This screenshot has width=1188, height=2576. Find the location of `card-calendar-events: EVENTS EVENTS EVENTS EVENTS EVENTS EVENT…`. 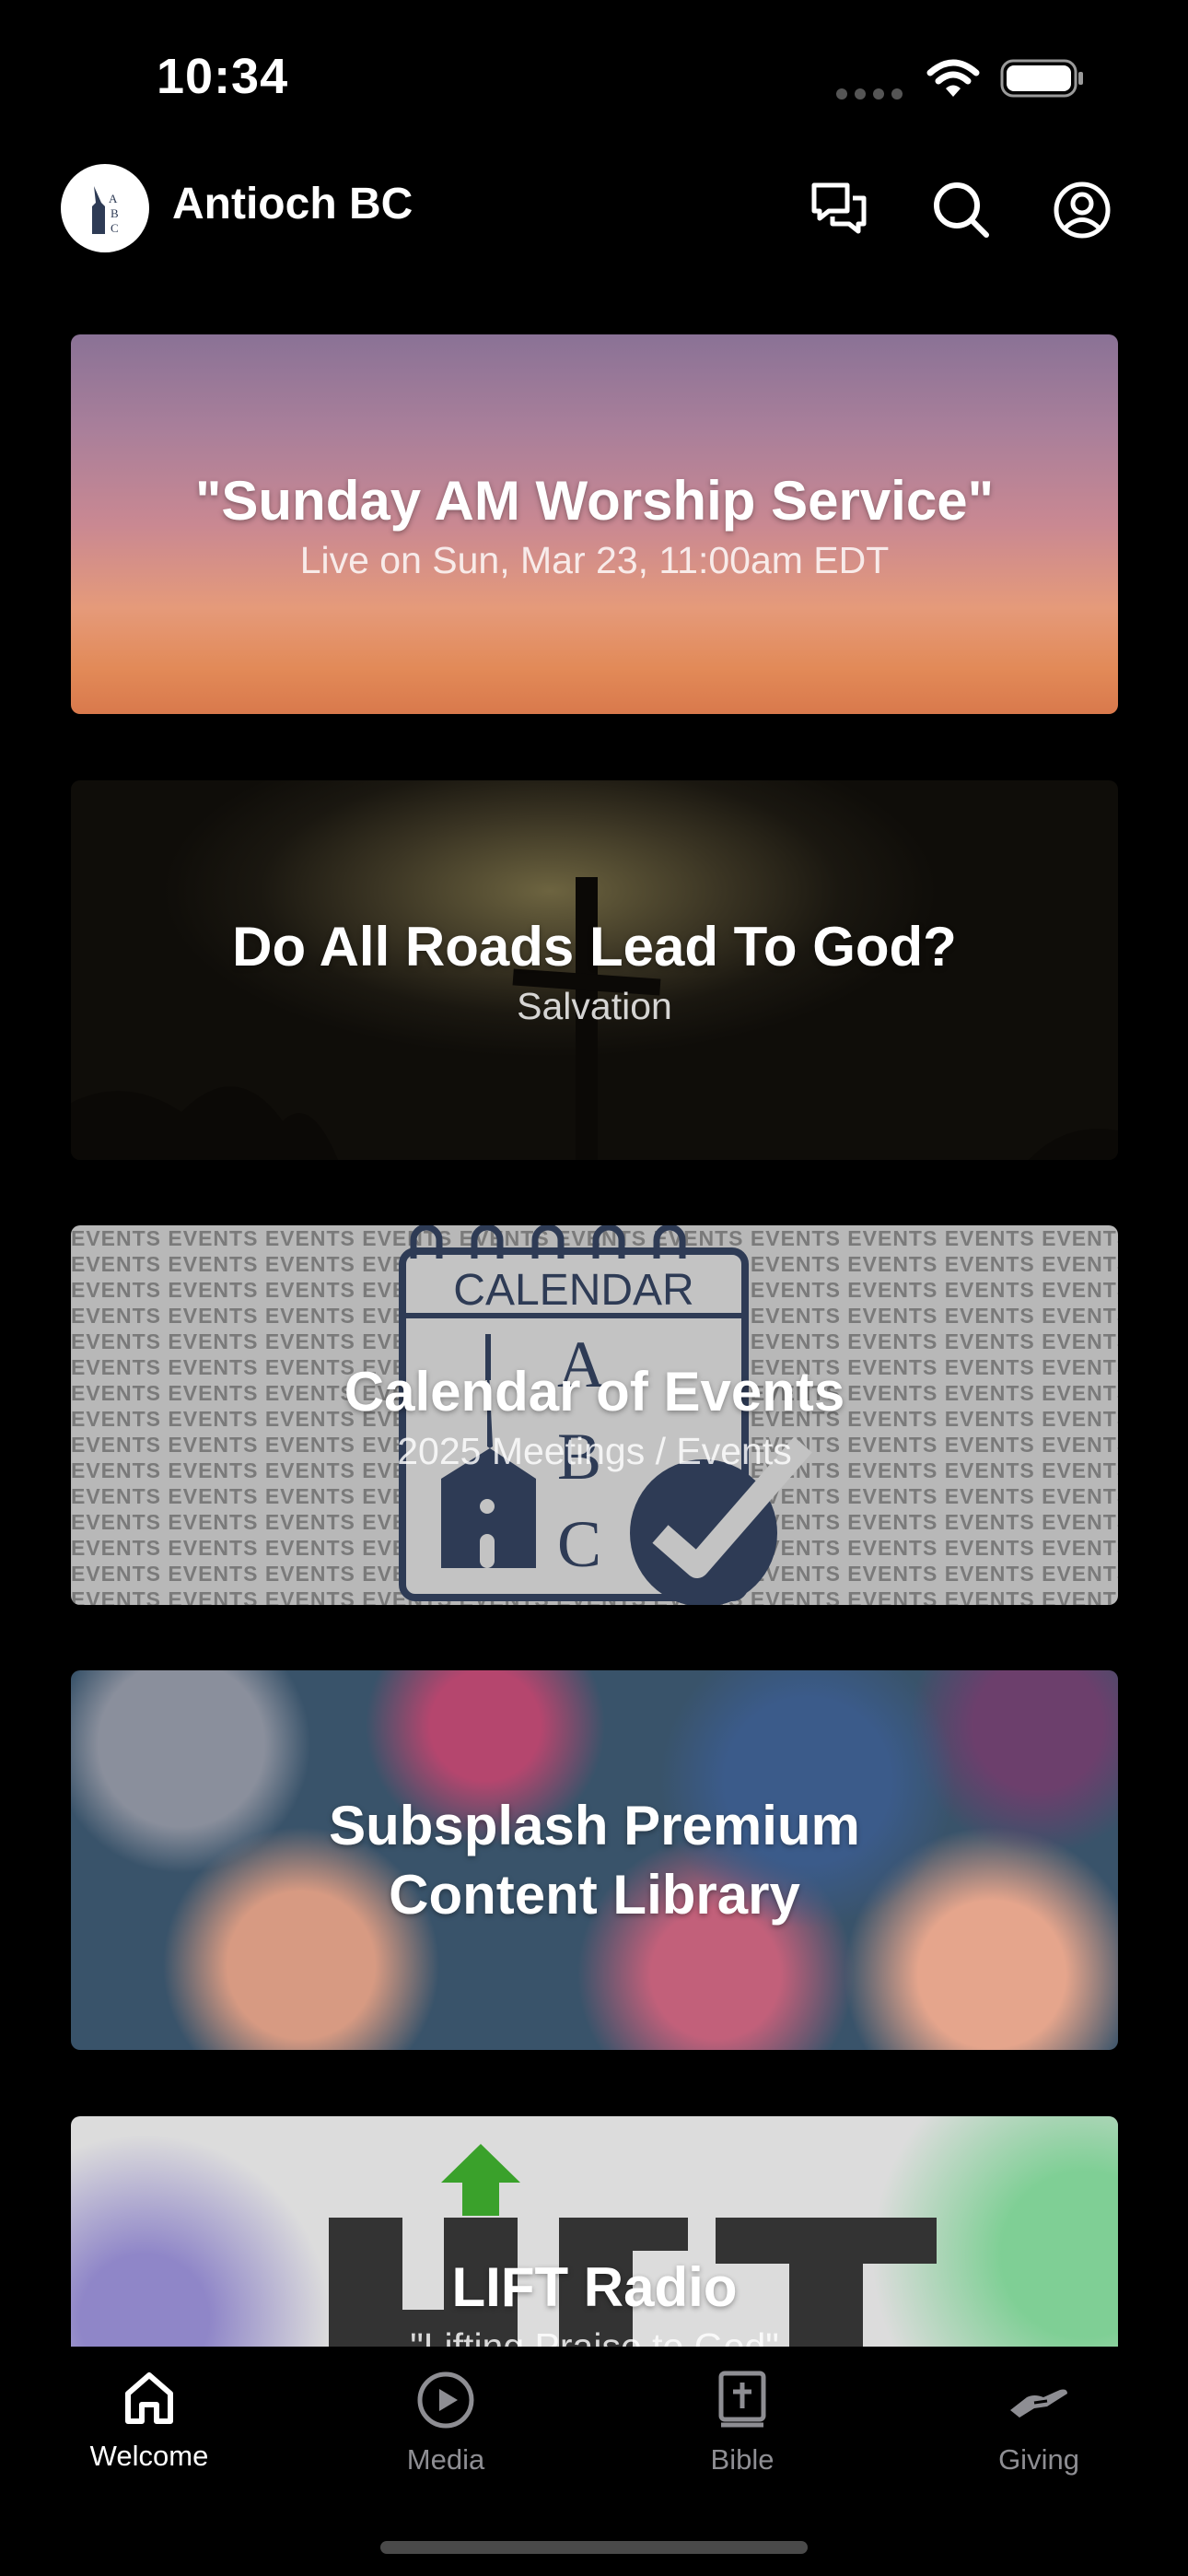

card-calendar-events: EVENTS EVENTS EVENTS EVENTS EVENTS EVENT… is located at coordinates (594, 1415).